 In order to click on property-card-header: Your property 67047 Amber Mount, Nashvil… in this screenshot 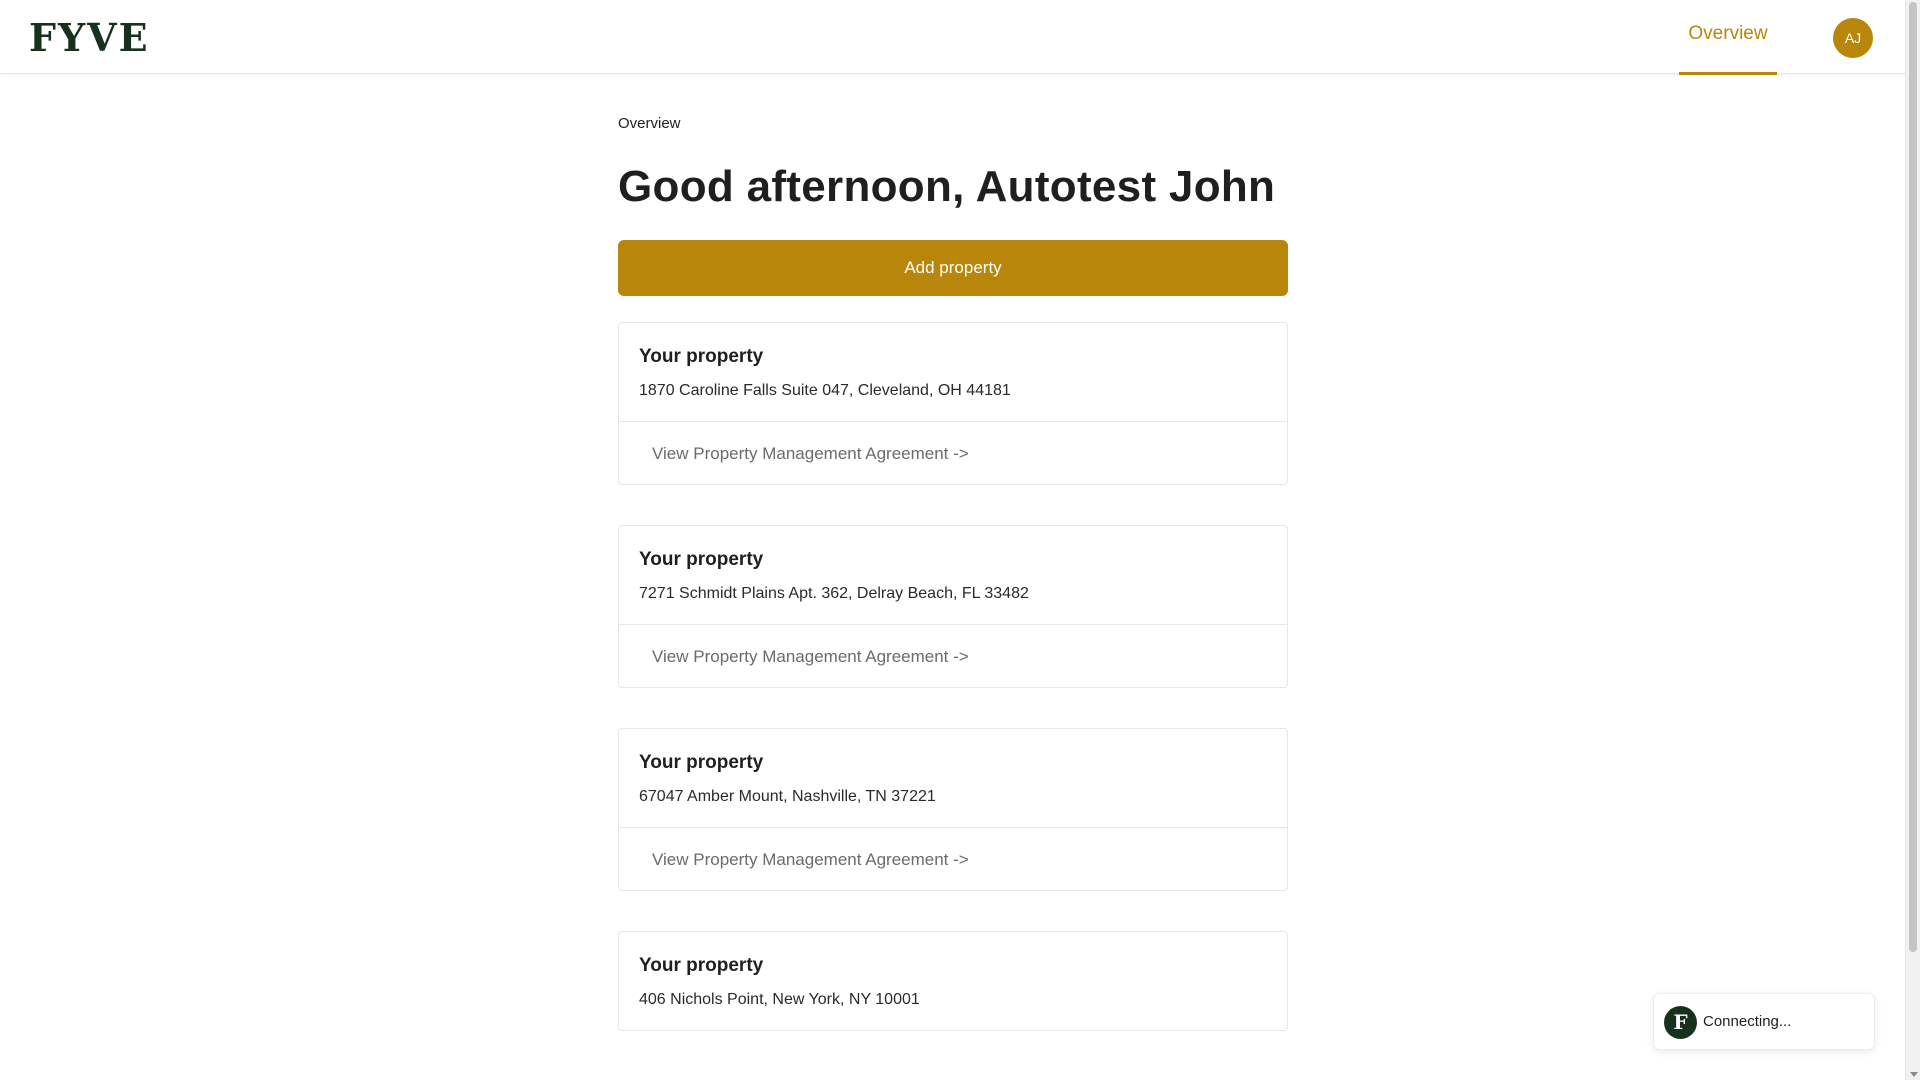, I will do `click(953, 778)`.